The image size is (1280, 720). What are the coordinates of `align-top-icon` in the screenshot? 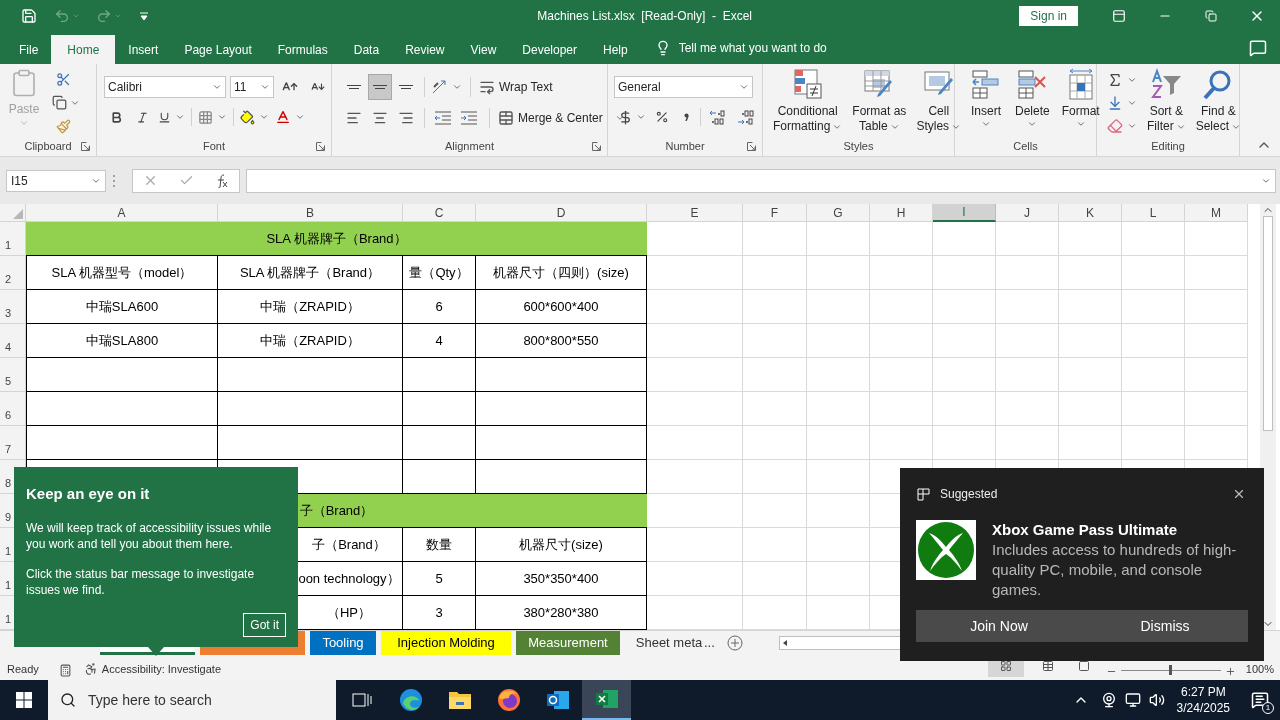 It's located at (354, 87).